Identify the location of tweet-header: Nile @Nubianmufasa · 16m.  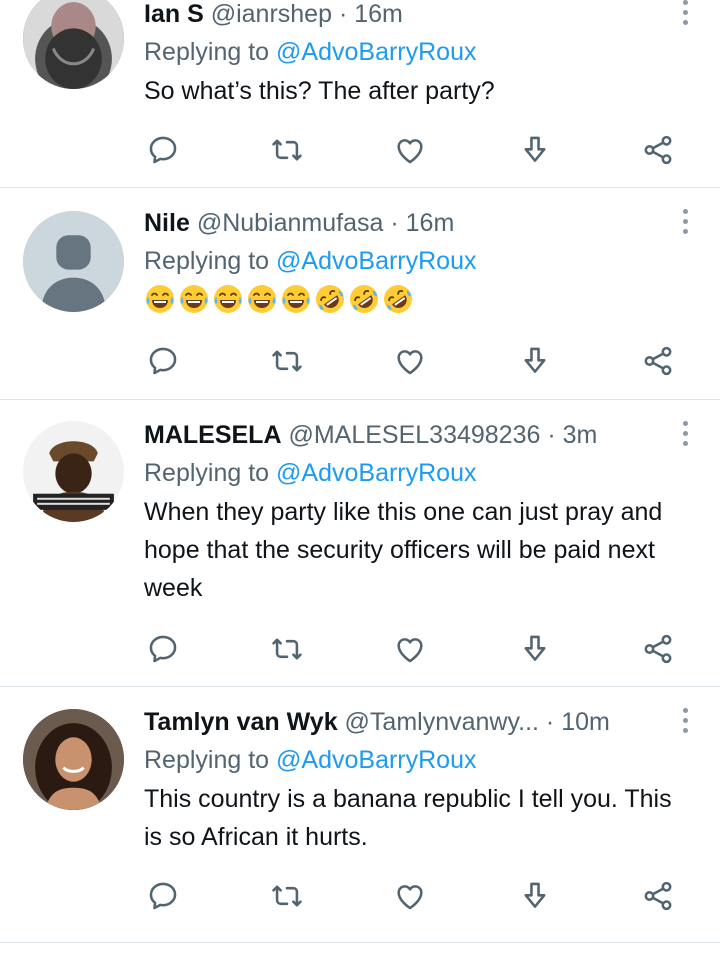
(412, 223).